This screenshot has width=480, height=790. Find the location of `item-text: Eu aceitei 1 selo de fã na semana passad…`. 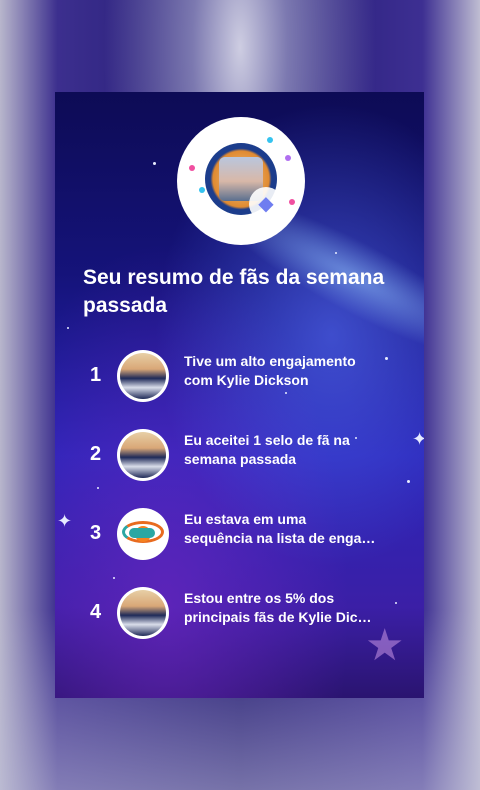

item-text: Eu aceitei 1 selo de fã na semana passad… is located at coordinates (299, 450).